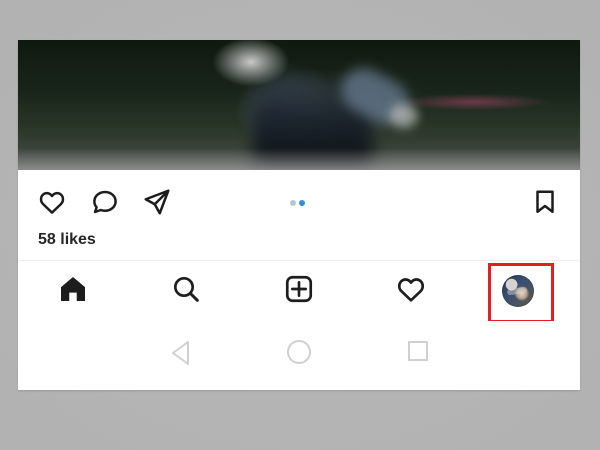 The width and height of the screenshot is (600, 450). I want to click on post-image-hand, so click(404, 116).